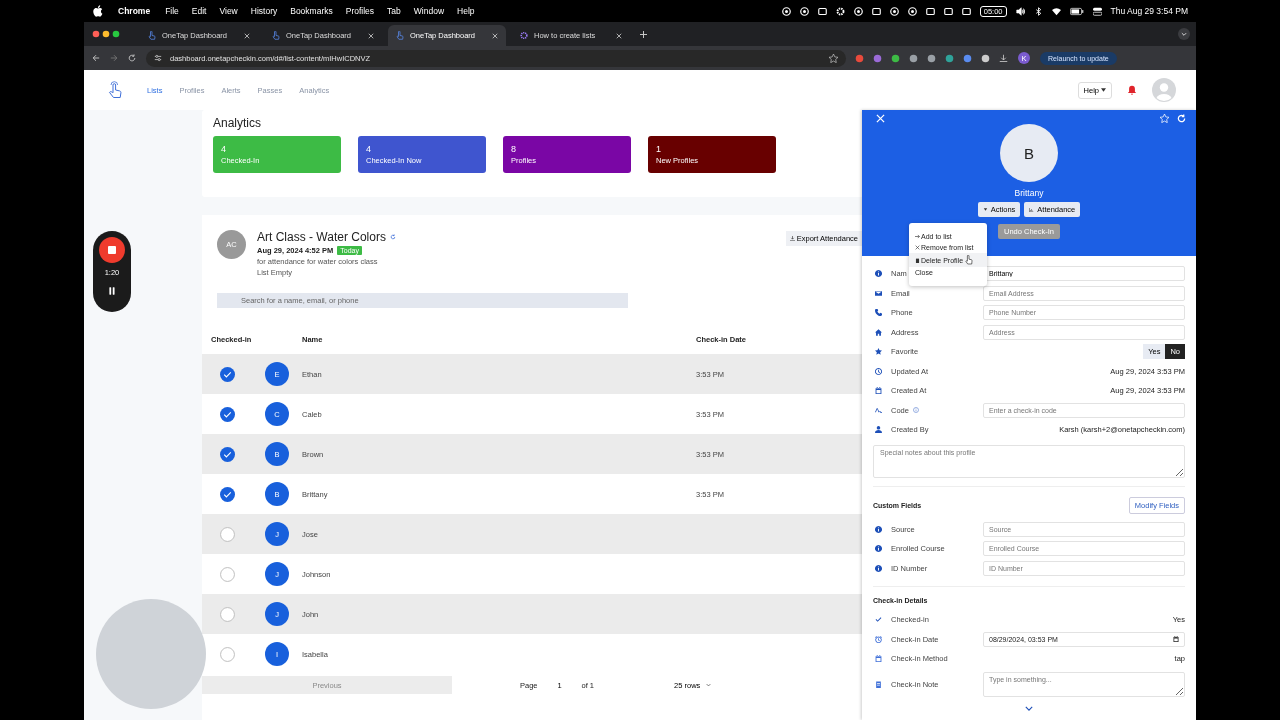 The height and width of the screenshot is (720, 1280). What do you see at coordinates (321, 237) in the screenshot?
I see `list-title: Art Class - Water Colors` at bounding box center [321, 237].